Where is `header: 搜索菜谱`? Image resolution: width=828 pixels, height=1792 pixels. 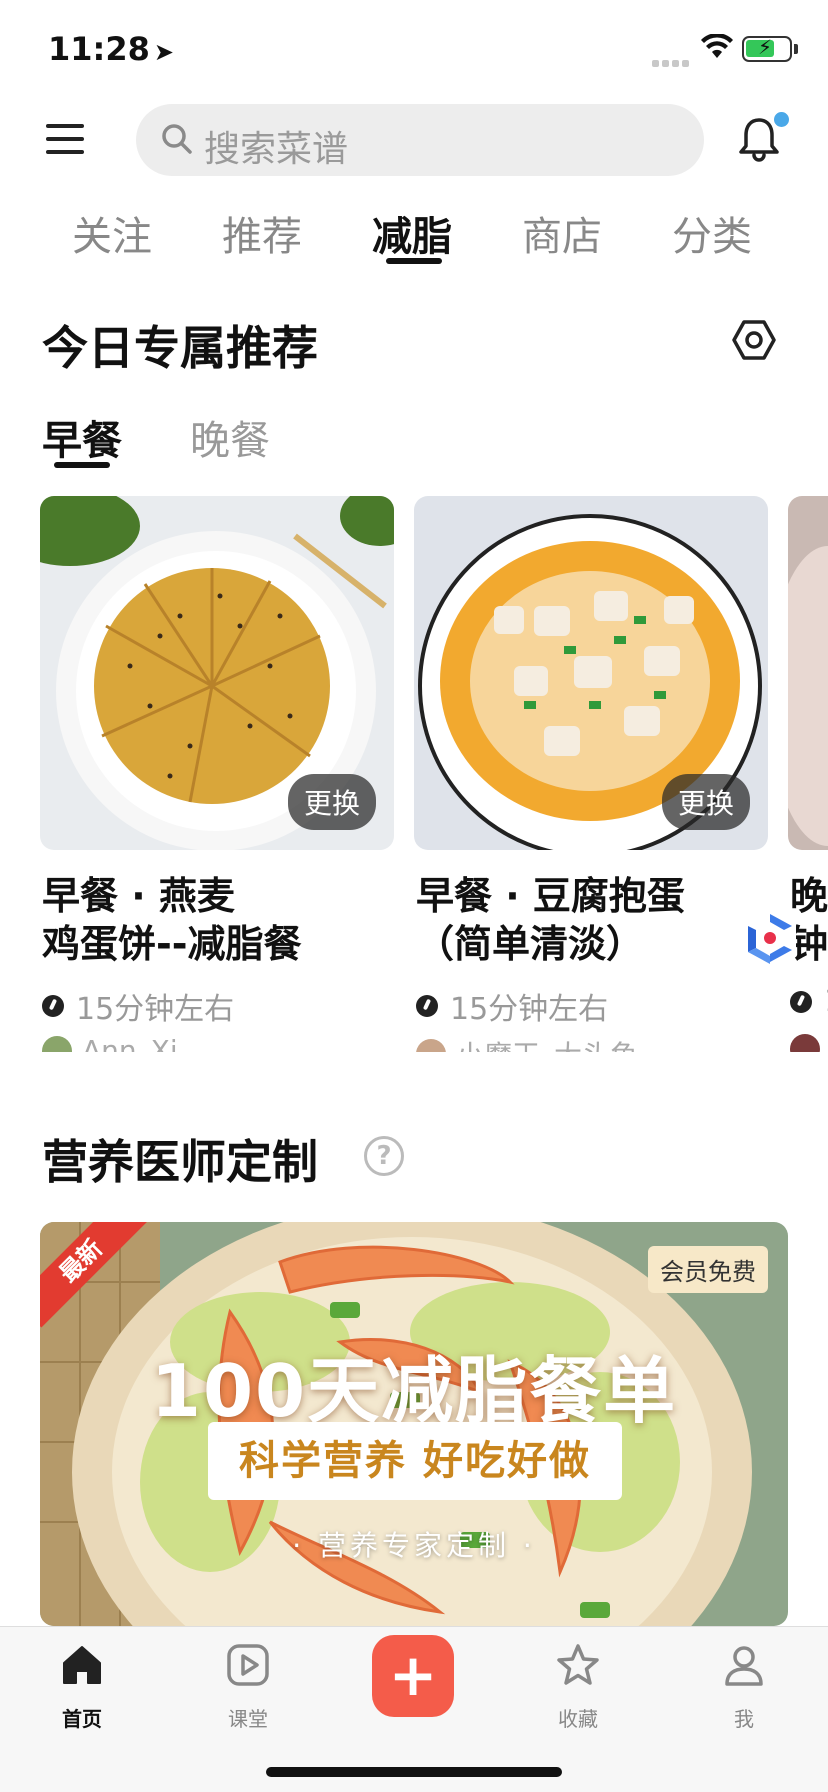
header: 搜索菜谱 is located at coordinates (414, 141).